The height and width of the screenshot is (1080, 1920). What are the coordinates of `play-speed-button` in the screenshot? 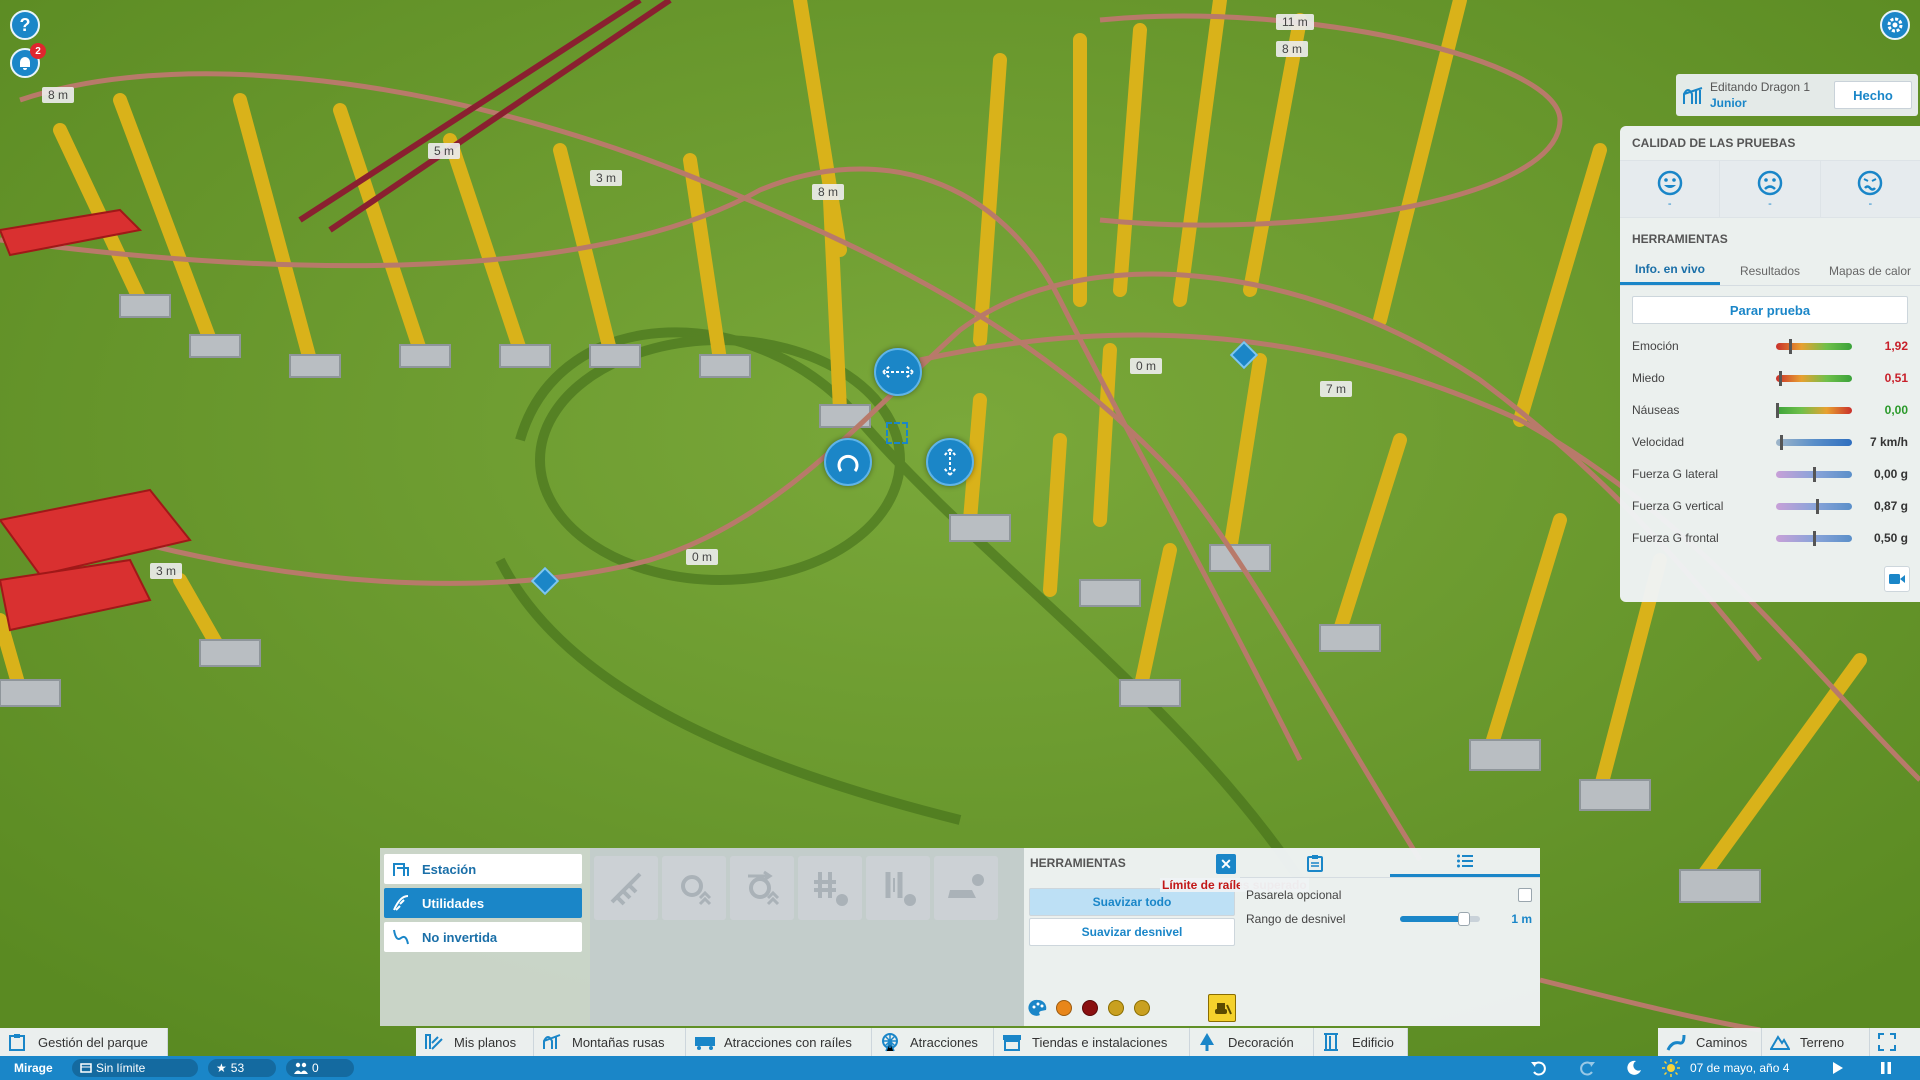 It's located at (1838, 1068).